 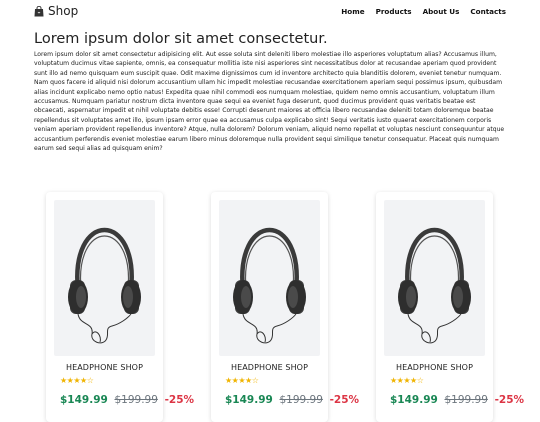 I want to click on brand-name: Shop, so click(x=63, y=11).